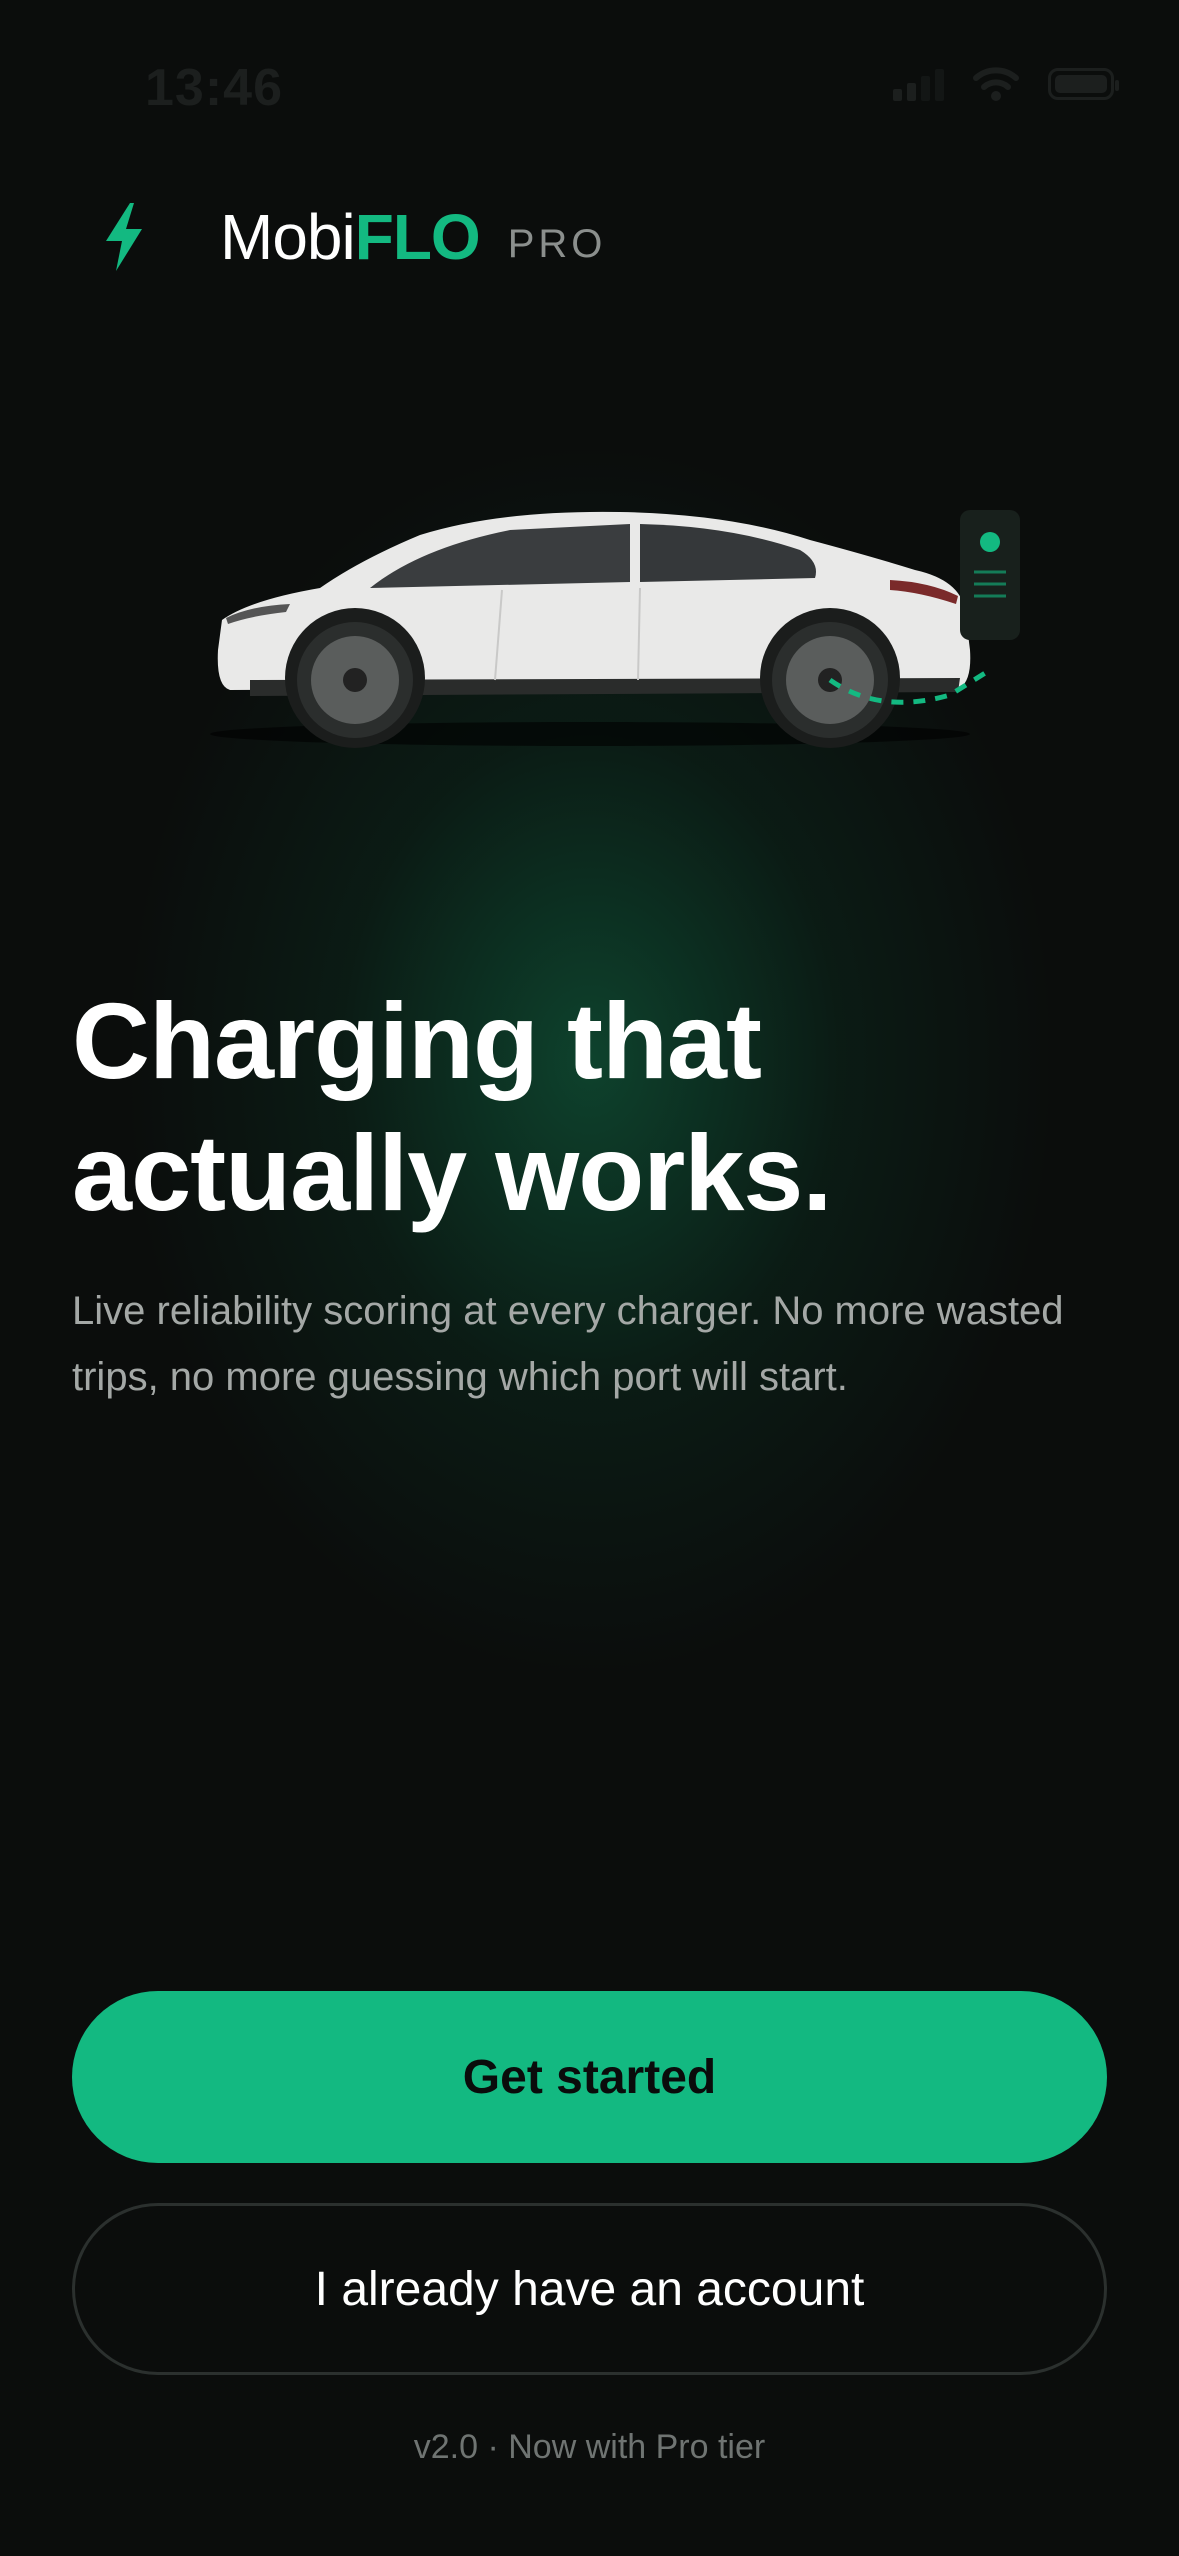  What do you see at coordinates (996, 84) in the screenshot?
I see `wifi-icon` at bounding box center [996, 84].